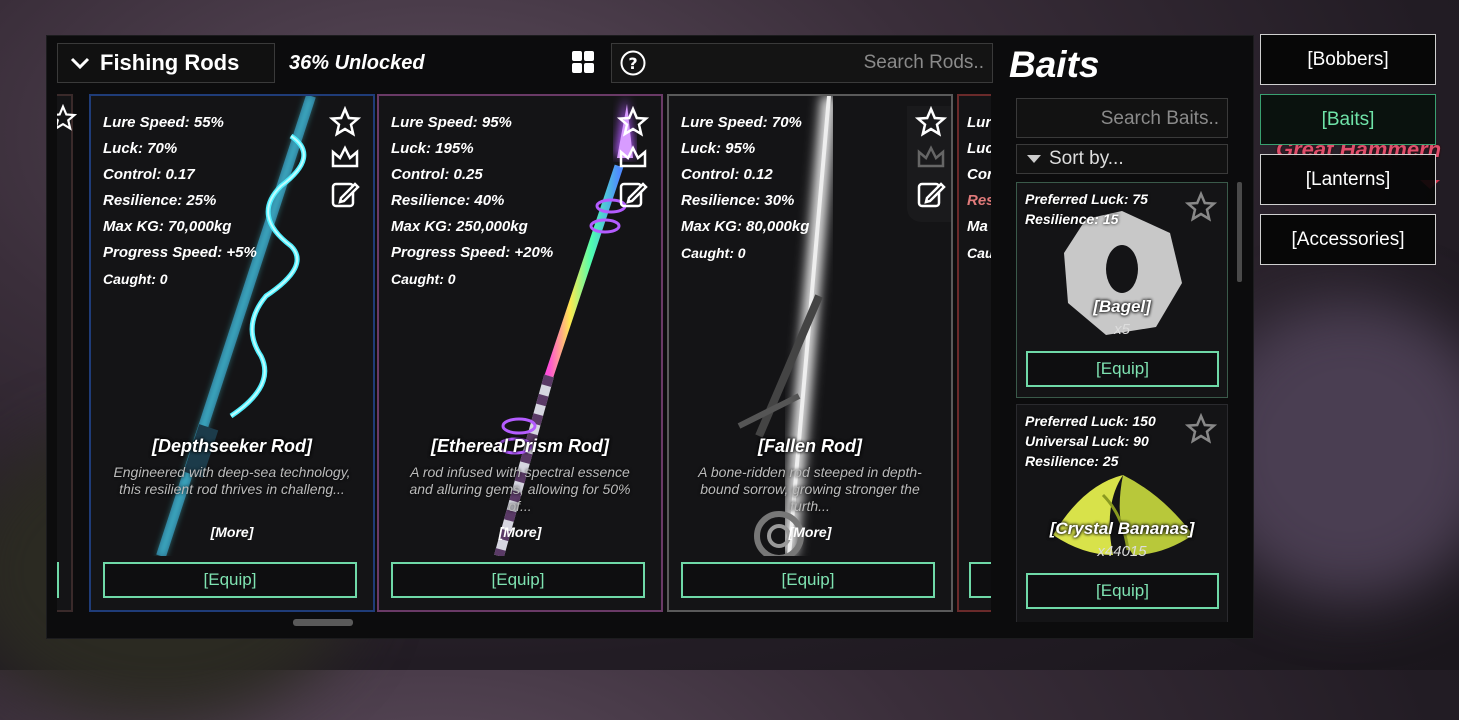  I want to click on luck: Luc, so click(979, 148).